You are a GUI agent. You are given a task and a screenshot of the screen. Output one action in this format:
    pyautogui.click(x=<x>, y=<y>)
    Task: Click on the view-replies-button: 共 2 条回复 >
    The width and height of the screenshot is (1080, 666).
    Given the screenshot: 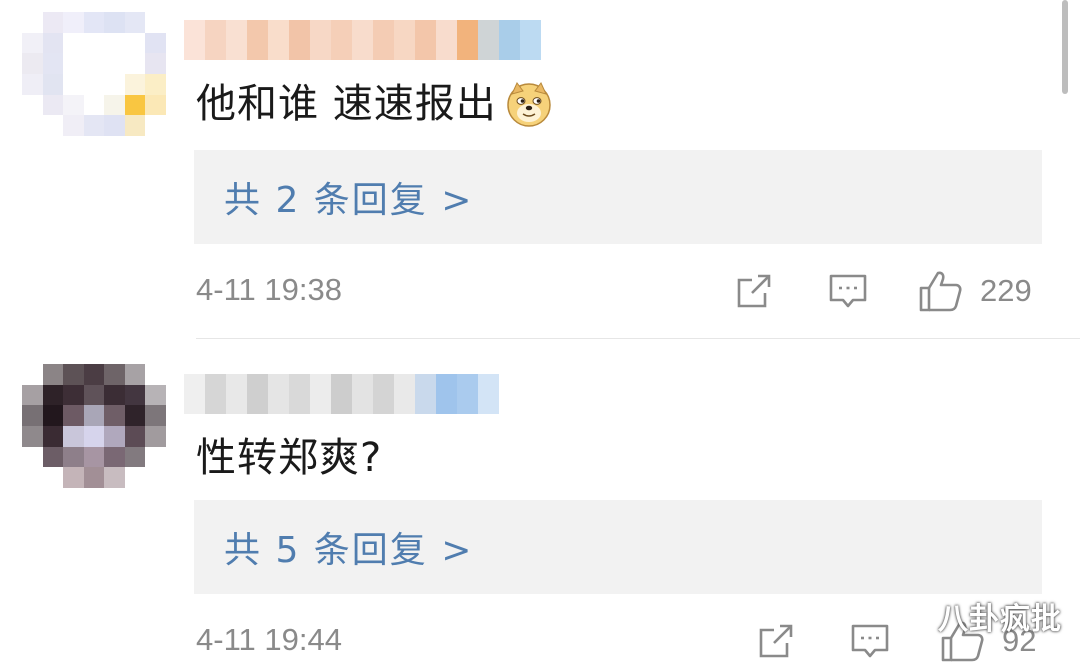 What is the action you would take?
    pyautogui.click(x=618, y=197)
    